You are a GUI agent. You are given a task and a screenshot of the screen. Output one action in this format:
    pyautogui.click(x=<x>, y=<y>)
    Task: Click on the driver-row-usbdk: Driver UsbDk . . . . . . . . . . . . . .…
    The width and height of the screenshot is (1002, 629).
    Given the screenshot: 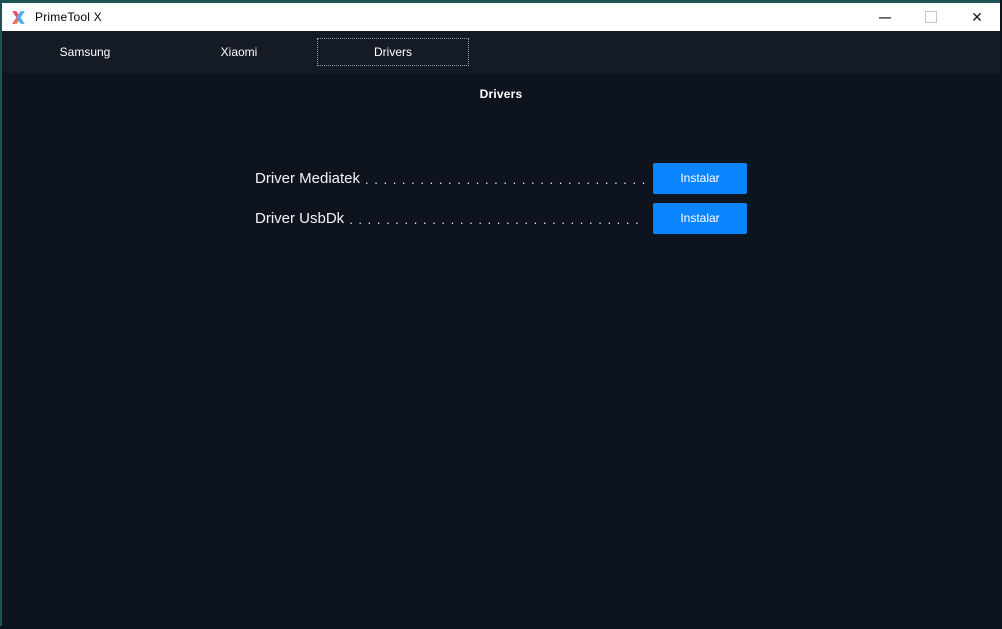 What is the action you would take?
    pyautogui.click(x=501, y=218)
    